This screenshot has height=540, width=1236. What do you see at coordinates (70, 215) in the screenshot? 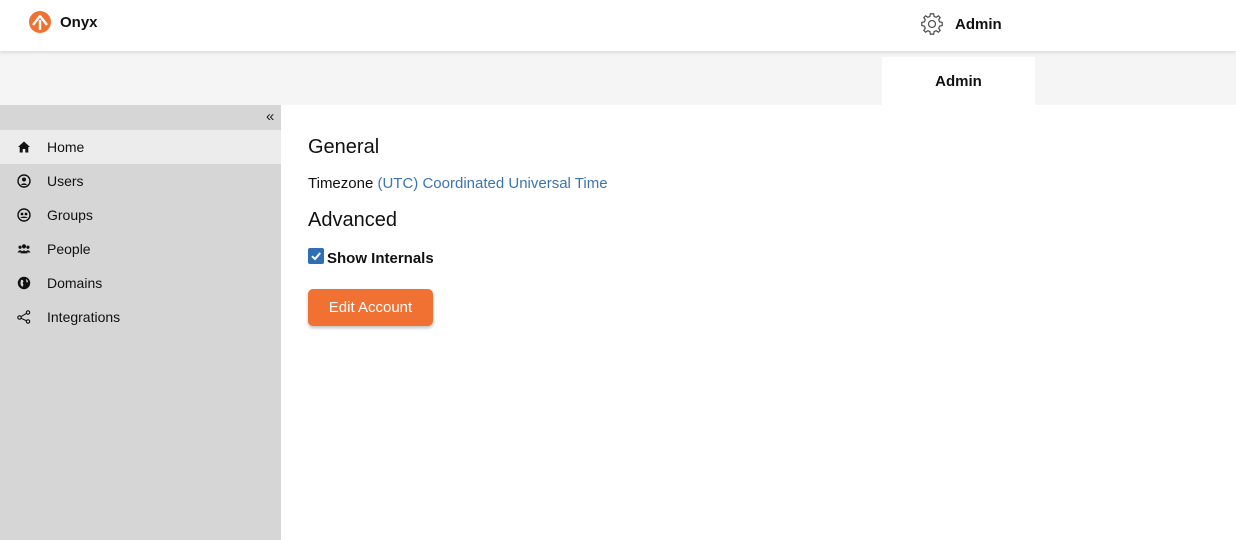
I see `sidebar-item-label: Groups` at bounding box center [70, 215].